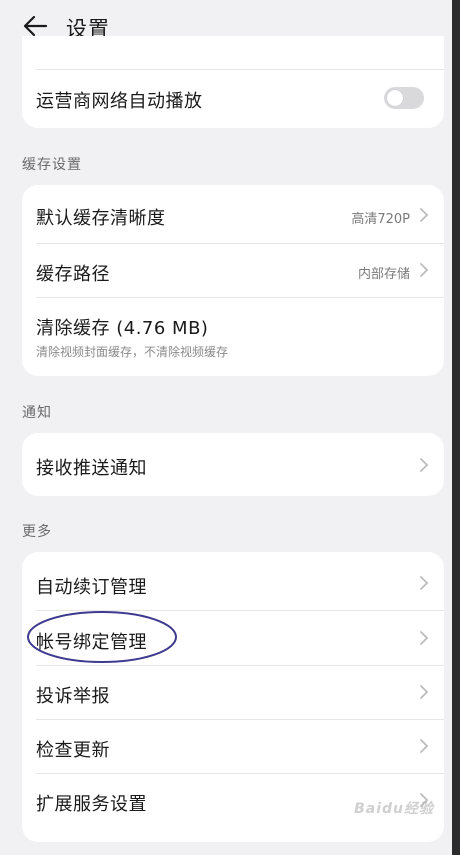 Image resolution: width=460 pixels, height=855 pixels. I want to click on clear-cache-row: 清除缓存 (4.76 MB) 清除视频封面缓存，不清除视频缓存, so click(233, 337).